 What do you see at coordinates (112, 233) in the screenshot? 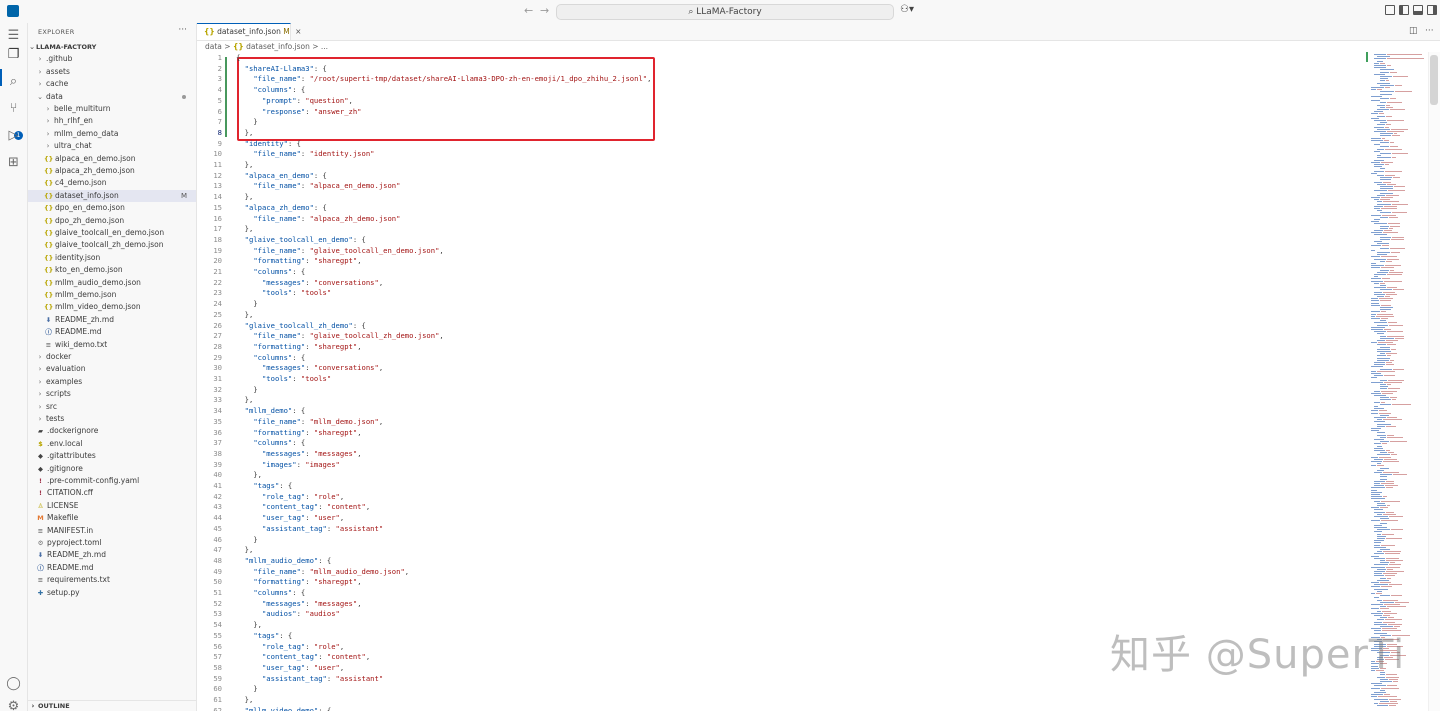
I see `file-item: {} glaive_toolcall_en_demo.json` at bounding box center [112, 233].